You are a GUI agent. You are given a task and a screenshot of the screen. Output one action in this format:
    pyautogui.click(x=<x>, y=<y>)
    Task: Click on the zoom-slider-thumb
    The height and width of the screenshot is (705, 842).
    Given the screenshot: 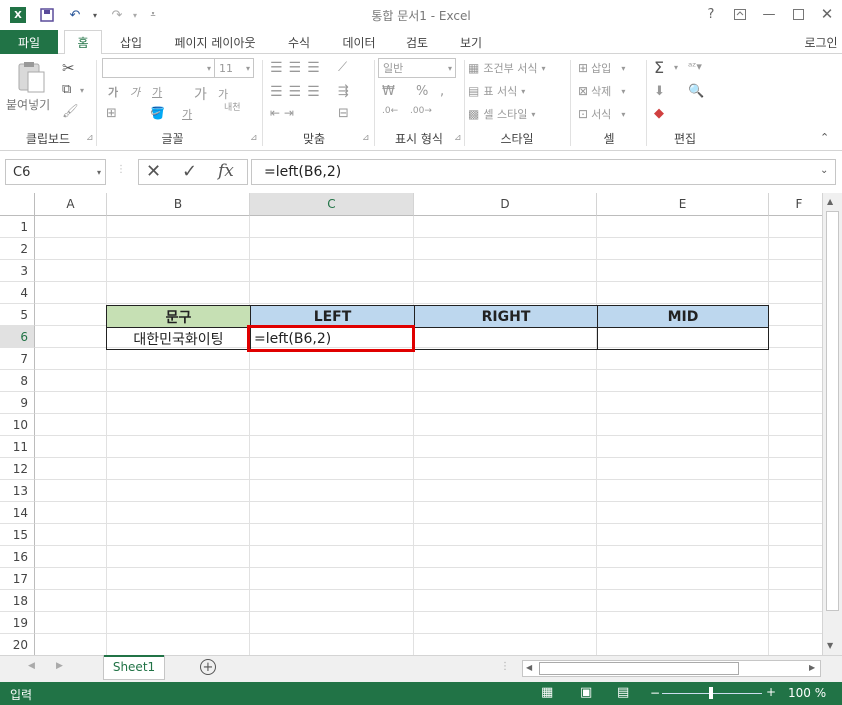 What is the action you would take?
    pyautogui.click(x=711, y=693)
    